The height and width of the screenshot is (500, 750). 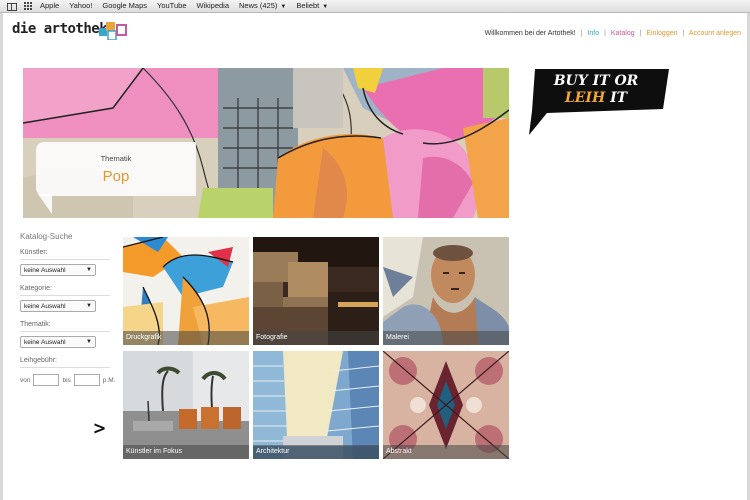 What do you see at coordinates (623, 33) in the screenshot?
I see `nav-katalog-link: Katalog` at bounding box center [623, 33].